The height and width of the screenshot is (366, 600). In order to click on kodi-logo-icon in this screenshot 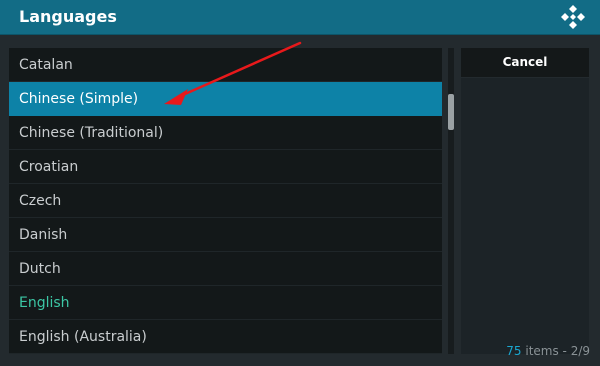, I will do `click(573, 17)`.